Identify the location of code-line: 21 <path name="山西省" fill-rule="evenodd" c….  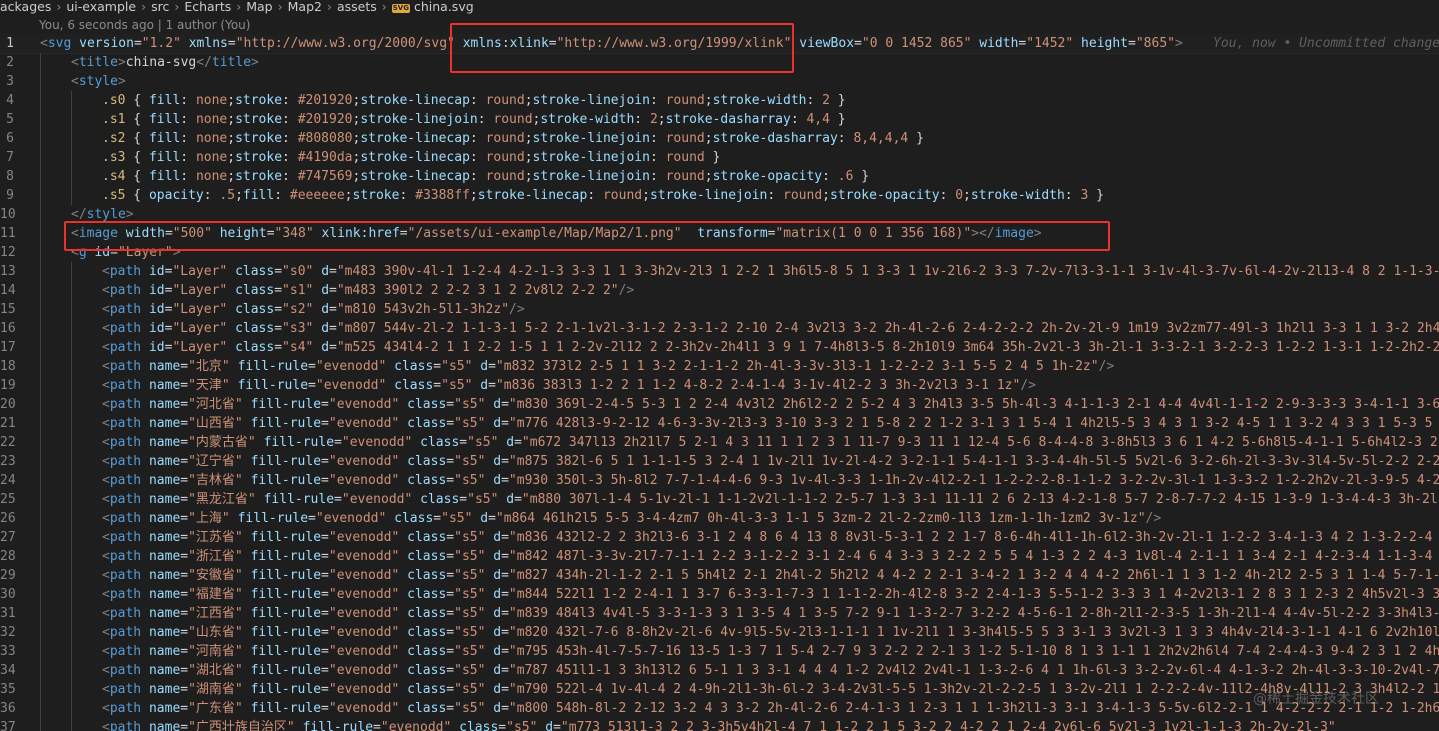
(719, 423).